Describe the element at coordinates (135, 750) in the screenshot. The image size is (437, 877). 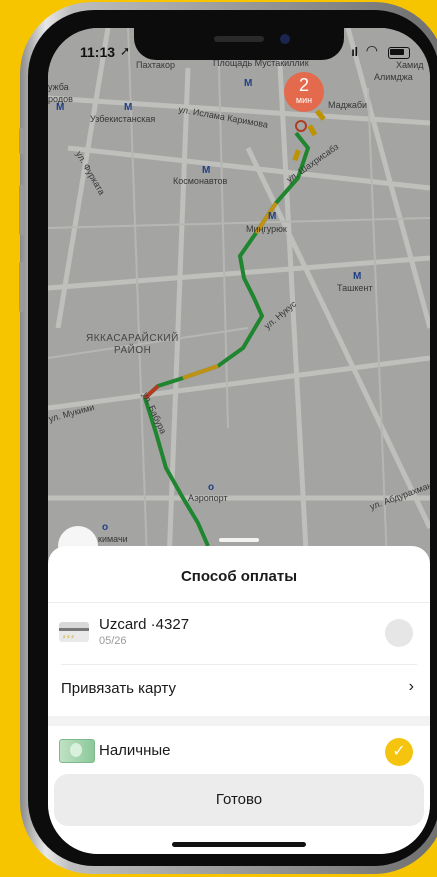
I see `cash-label: Наличные` at that location.